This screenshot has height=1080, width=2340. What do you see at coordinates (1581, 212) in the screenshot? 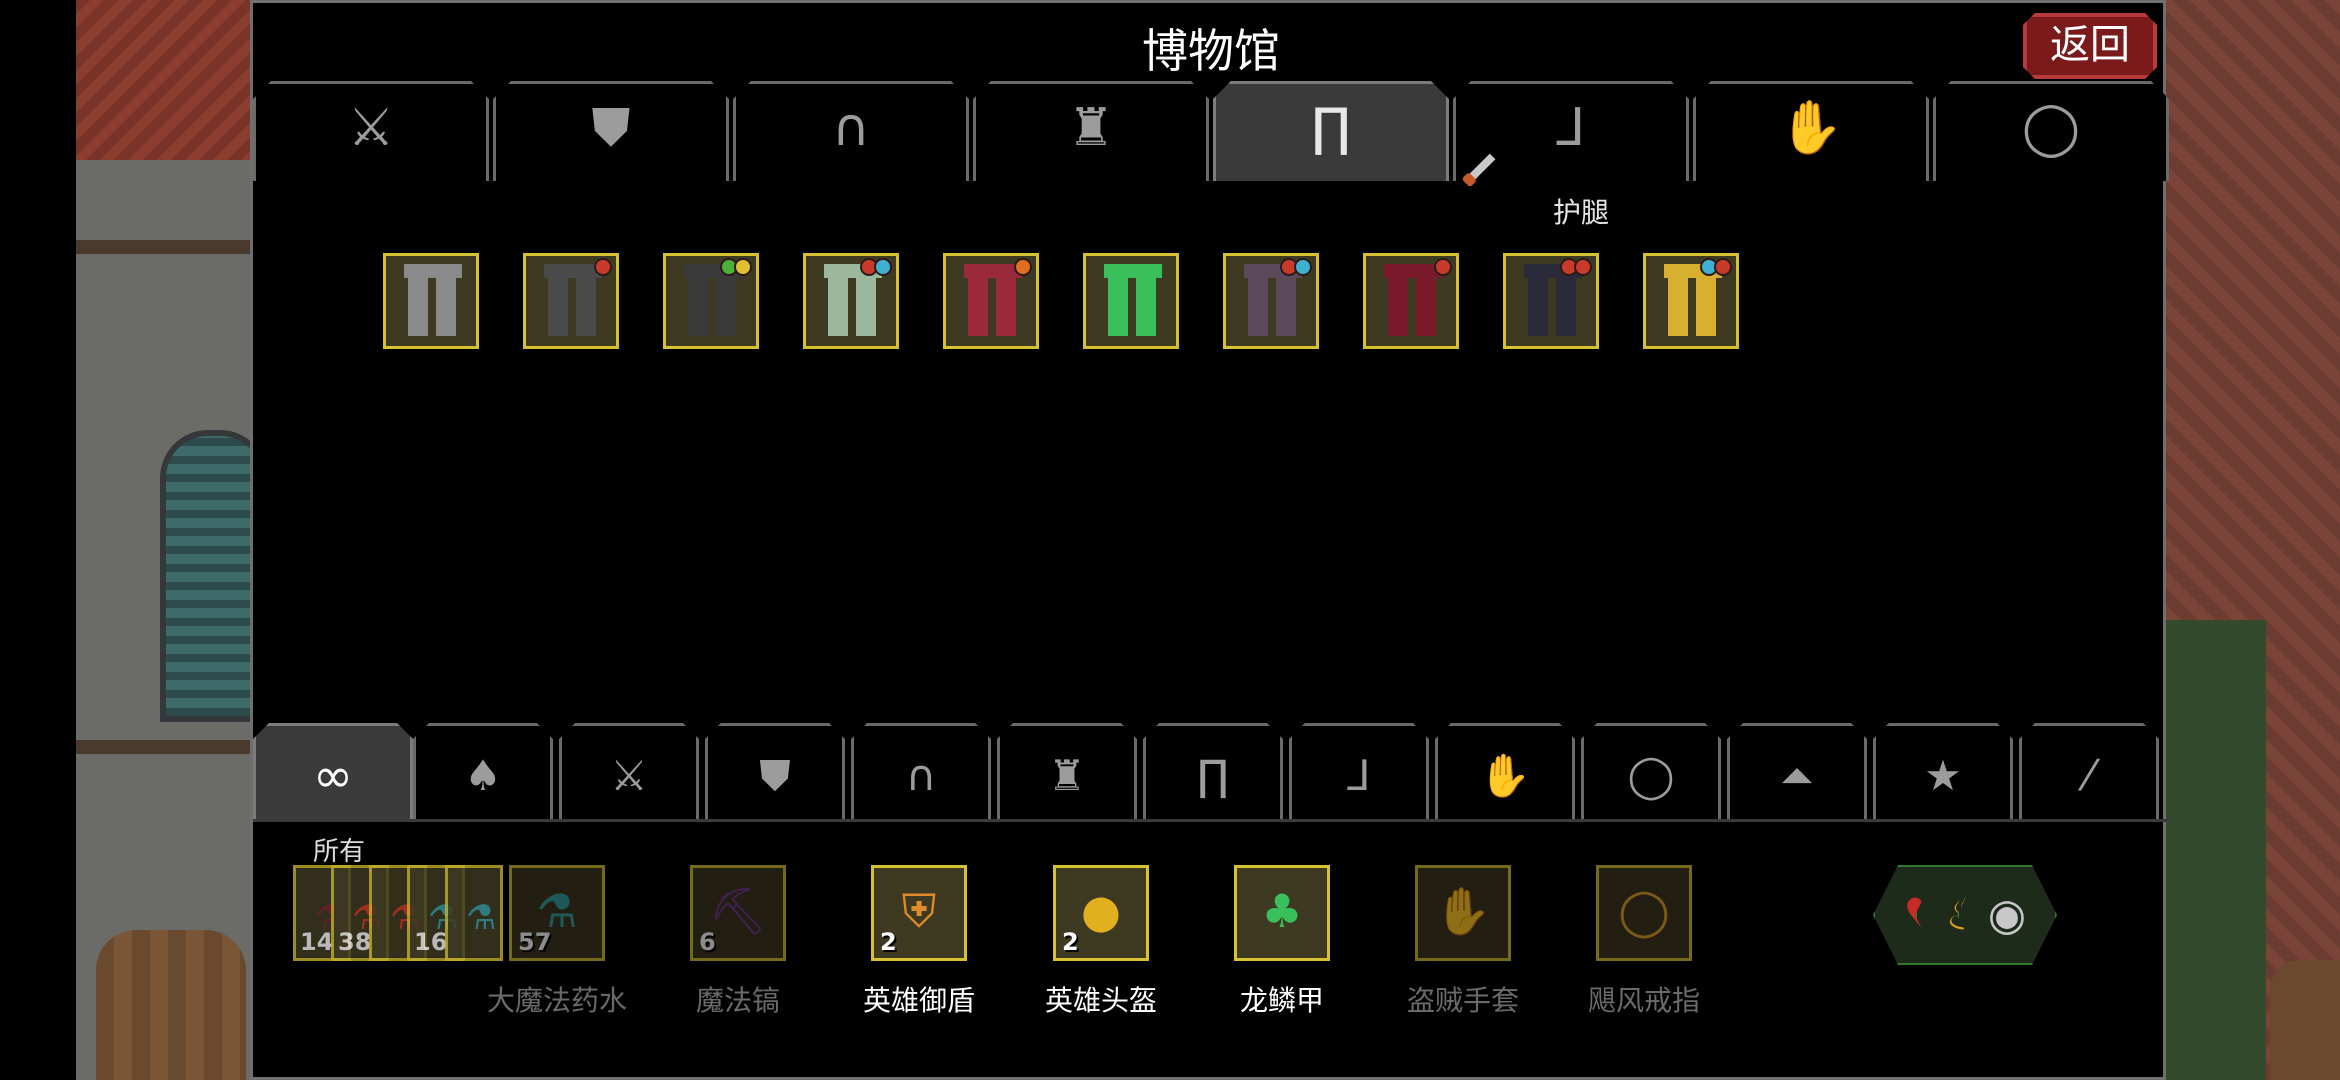
I see `active-tab-label: 护腿` at bounding box center [1581, 212].